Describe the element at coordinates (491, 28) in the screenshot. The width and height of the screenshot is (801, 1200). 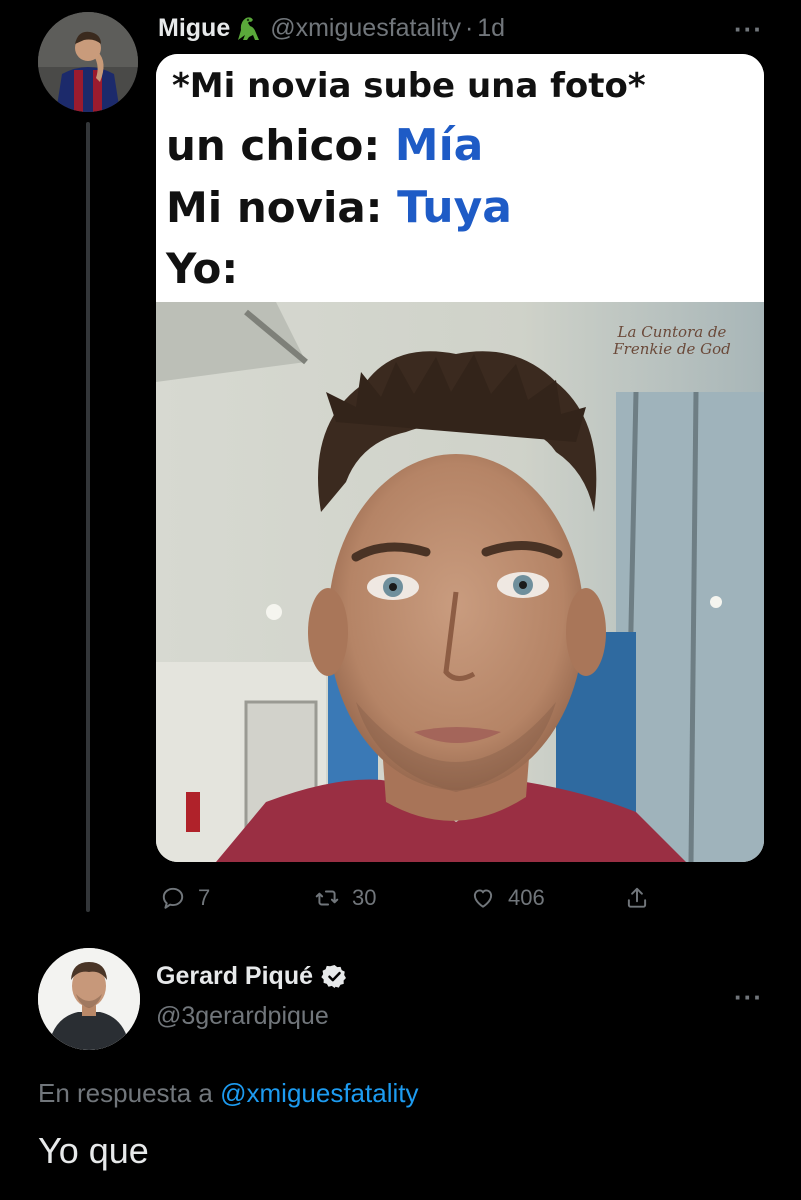
I see `tweet-timestamp: 1d` at that location.